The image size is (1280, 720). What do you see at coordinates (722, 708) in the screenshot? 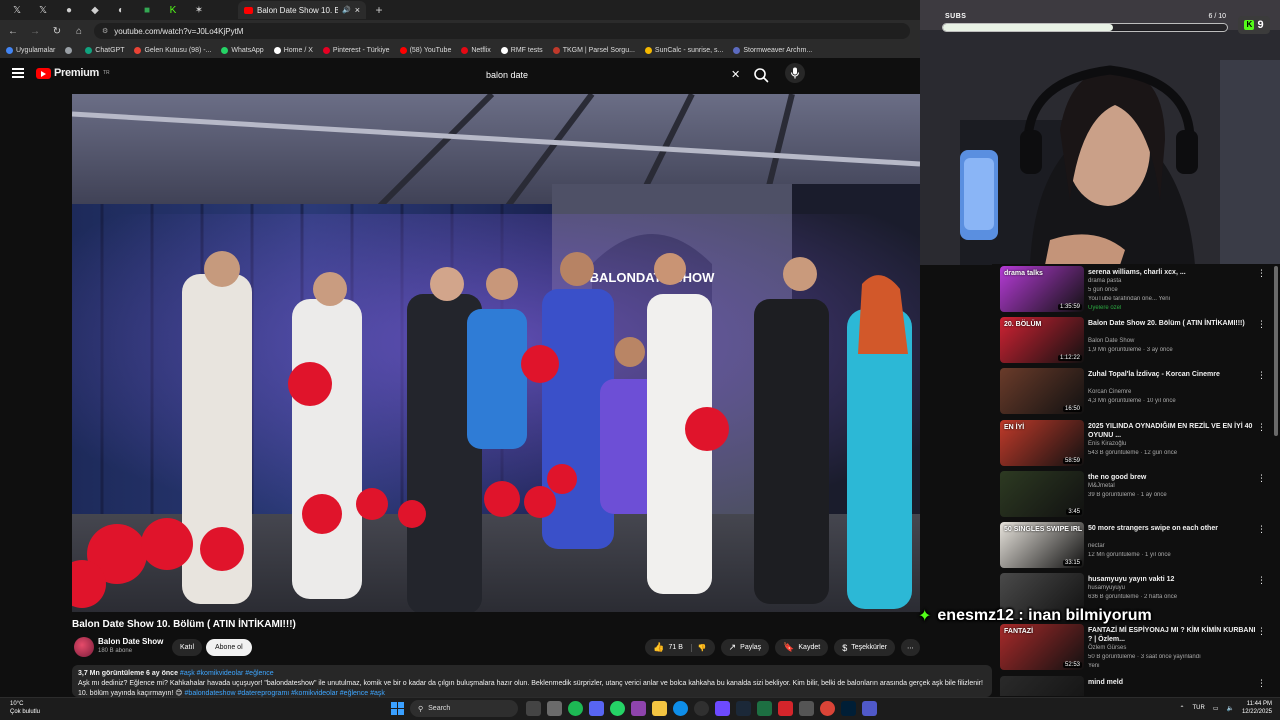
I see `proton-icon` at bounding box center [722, 708].